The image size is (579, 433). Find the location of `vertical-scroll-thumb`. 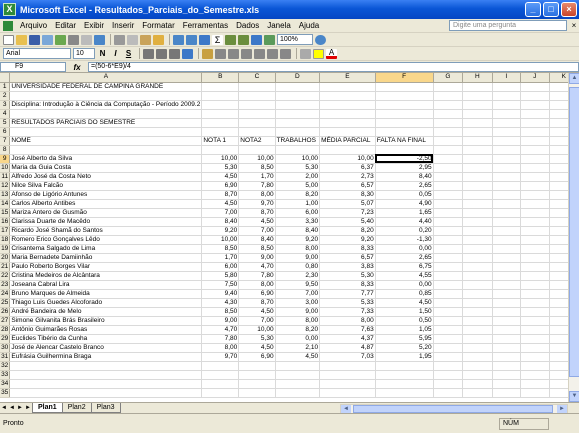

vertical-scroll-thumb is located at coordinates (574, 232).